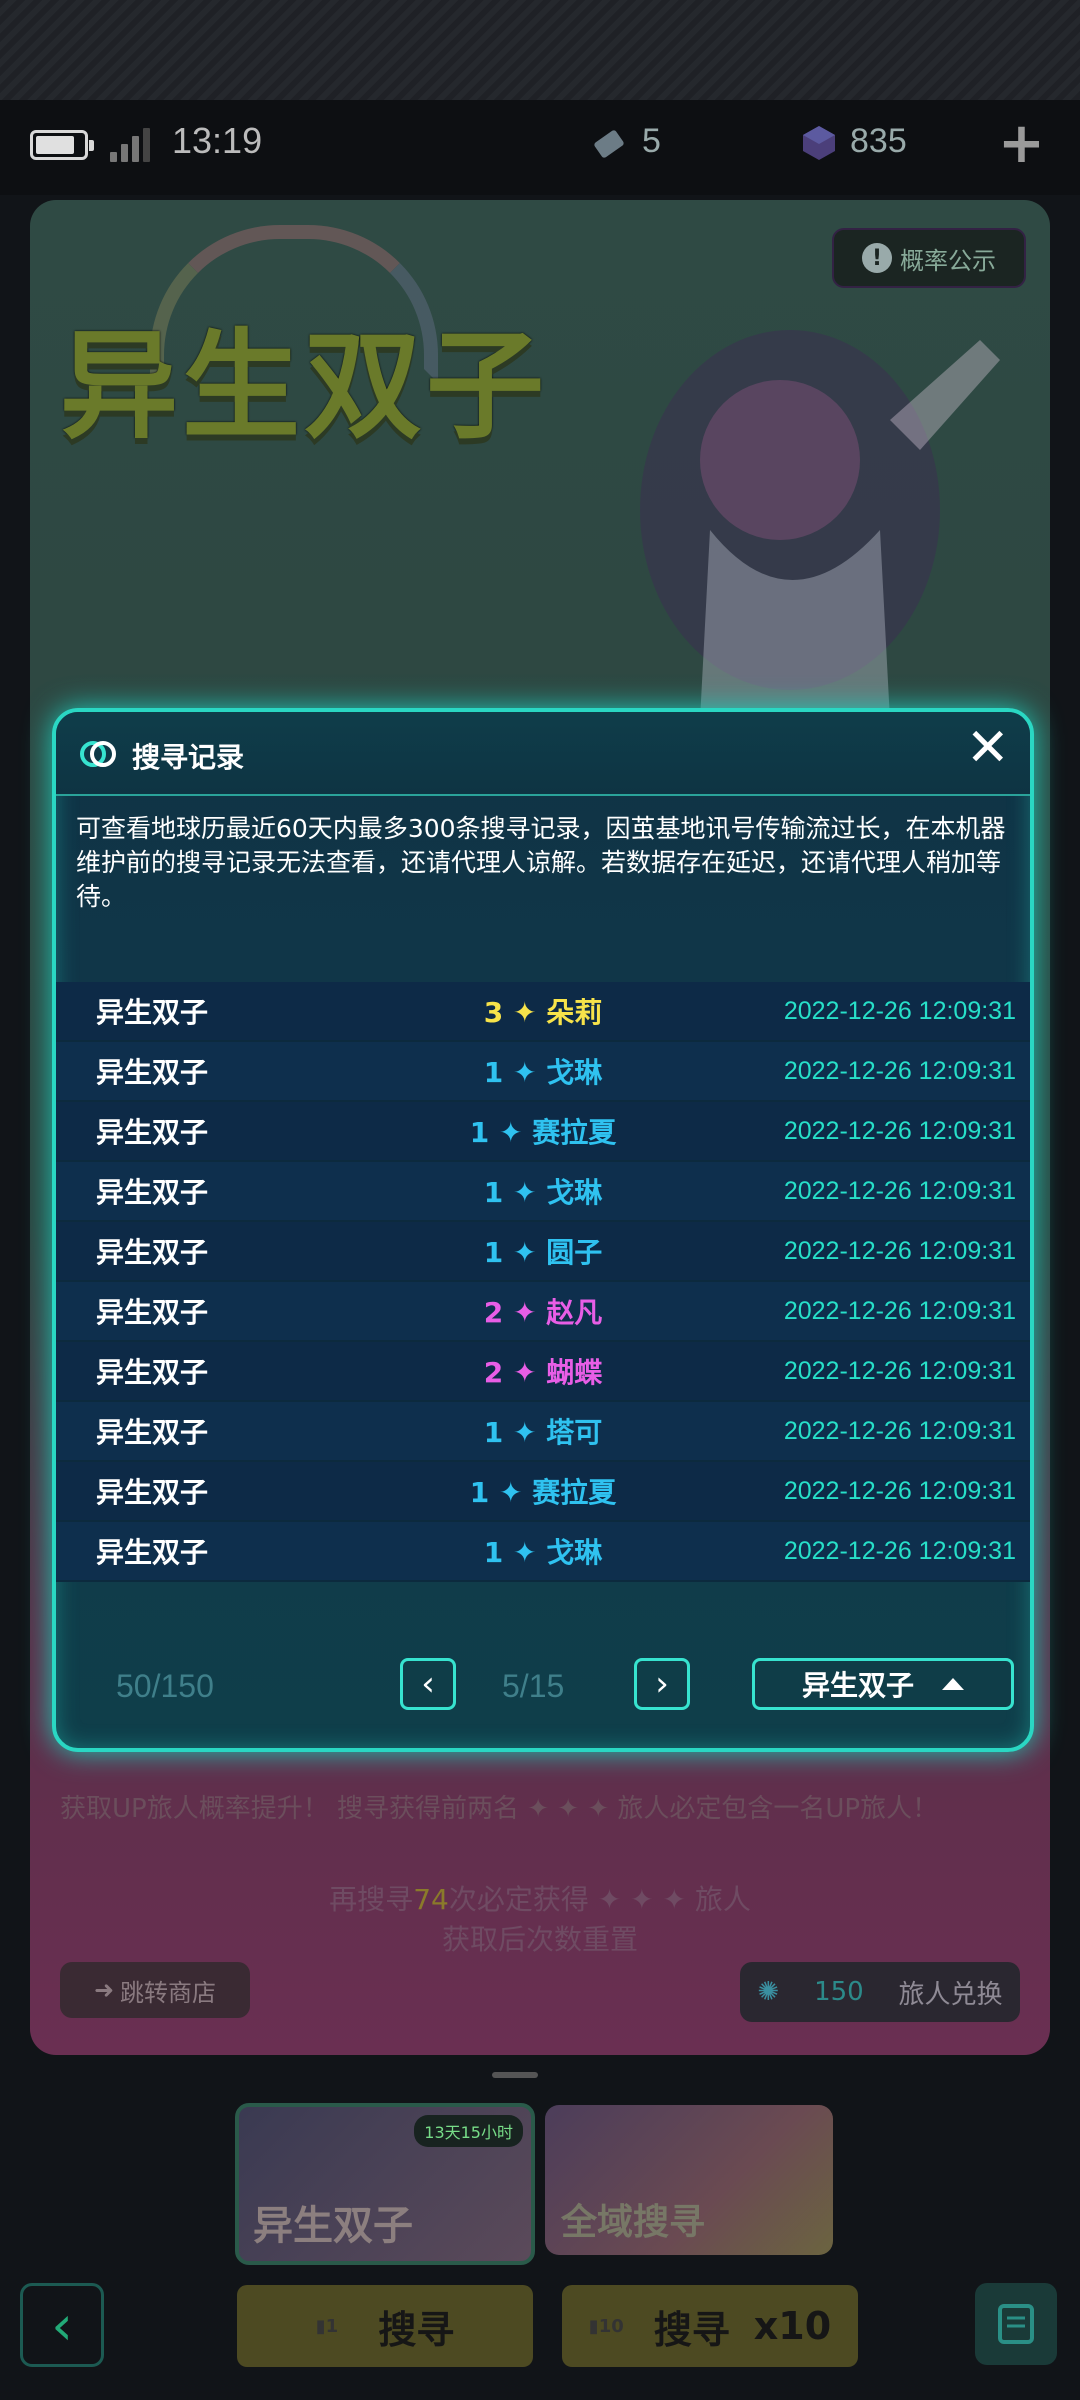  Describe the element at coordinates (332, 2326) in the screenshot. I see `ticket-cost: 1` at that location.